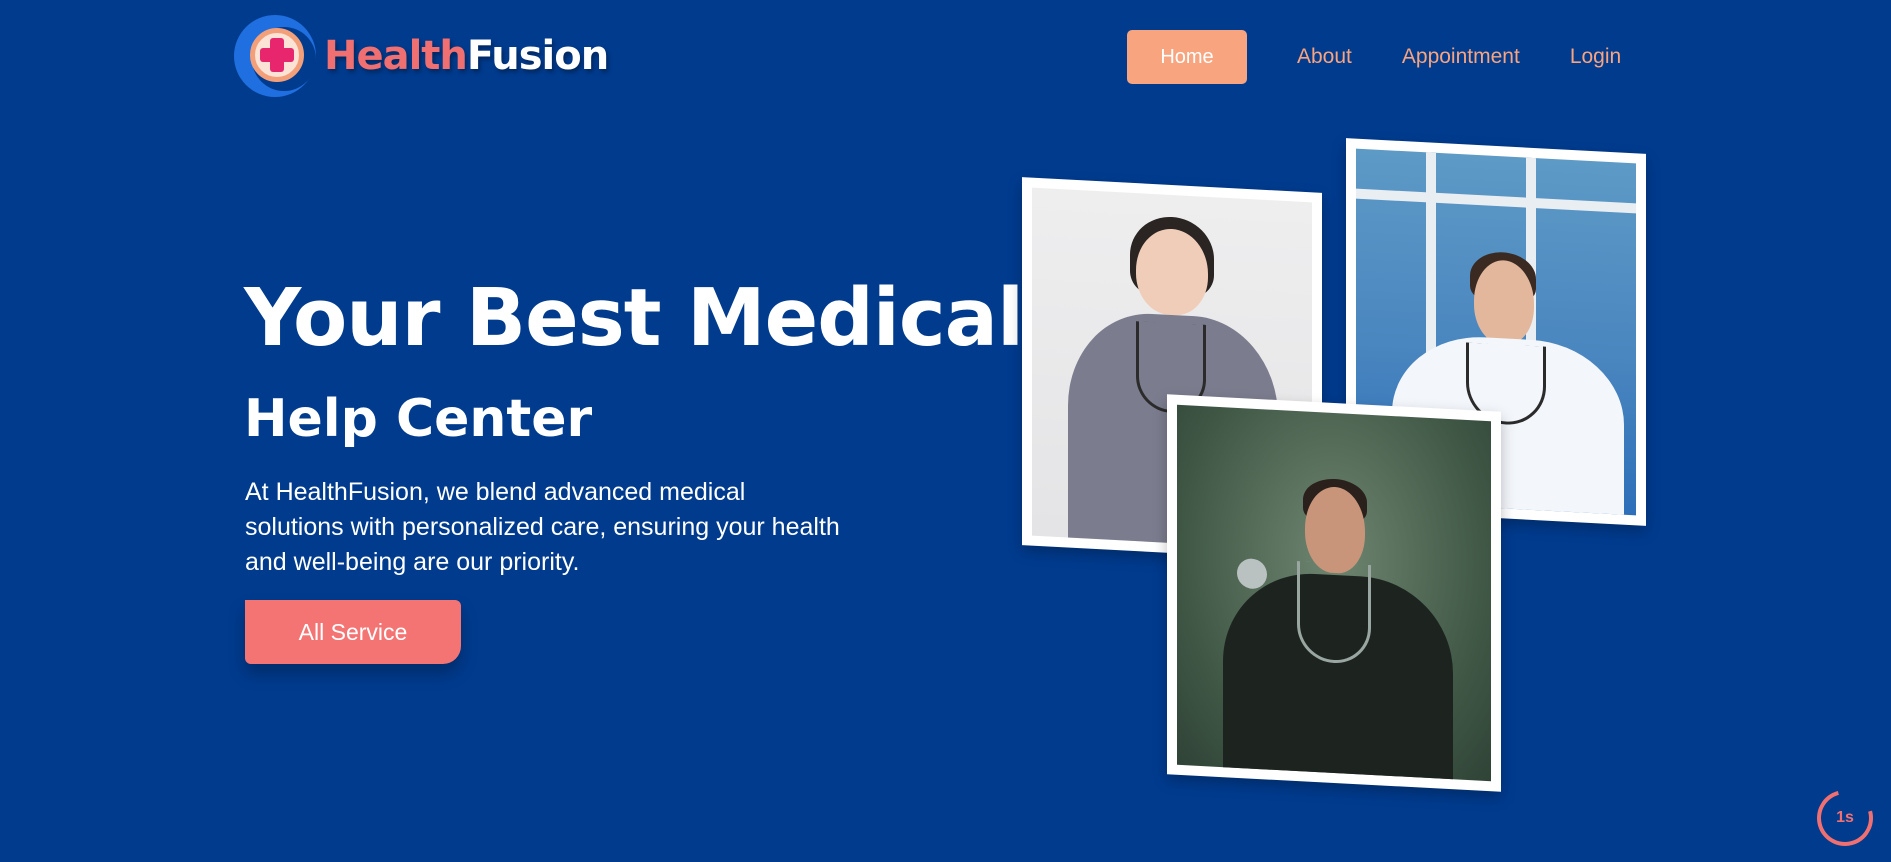 This screenshot has width=1891, height=862. I want to click on doctor-photo-male-stethoscope-image, so click(1334, 593).